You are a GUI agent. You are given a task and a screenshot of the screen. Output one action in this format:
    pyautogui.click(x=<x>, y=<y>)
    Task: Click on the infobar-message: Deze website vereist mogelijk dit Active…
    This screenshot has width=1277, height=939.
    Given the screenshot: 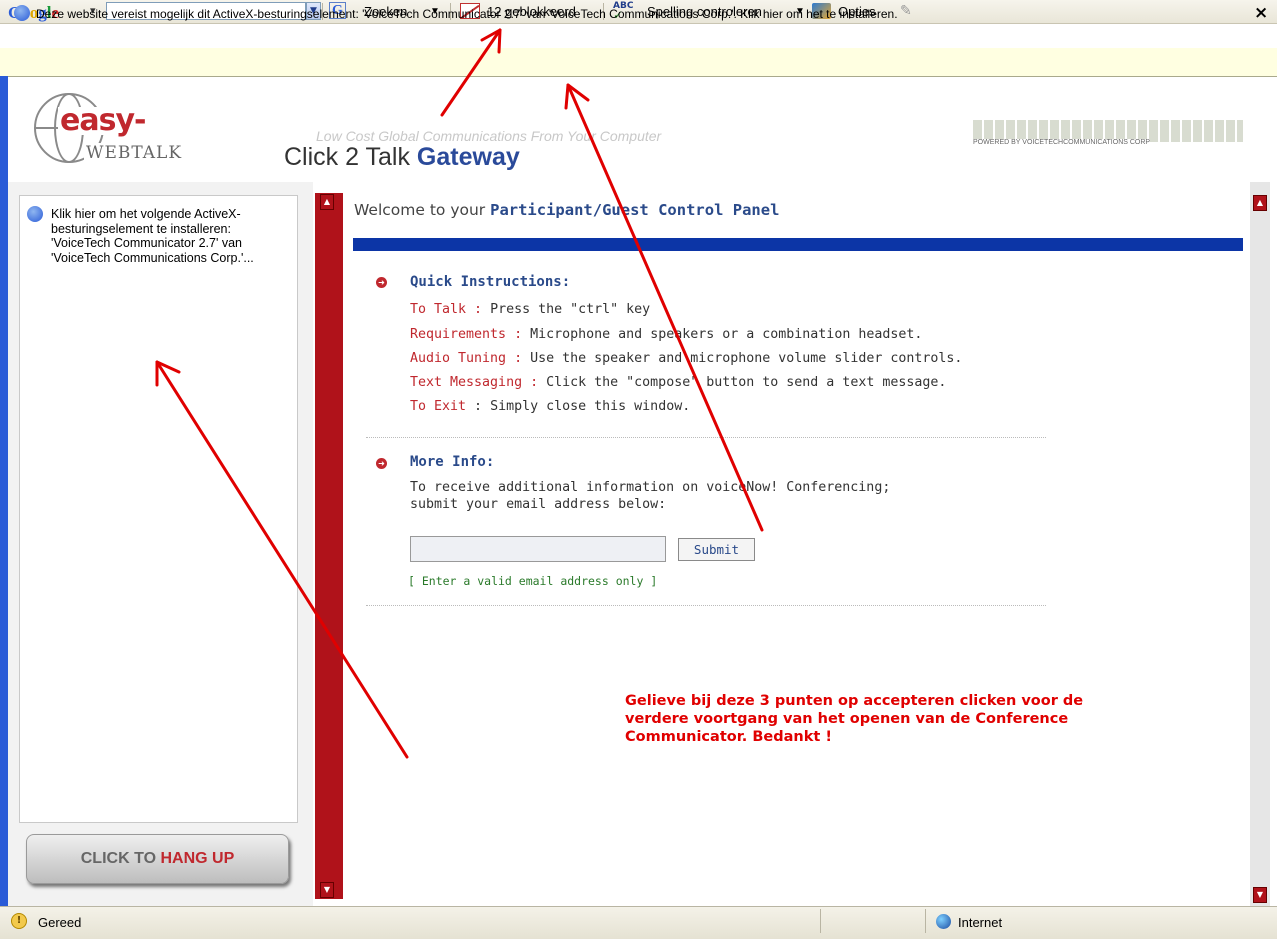 What is the action you would take?
    pyautogui.click(x=467, y=14)
    